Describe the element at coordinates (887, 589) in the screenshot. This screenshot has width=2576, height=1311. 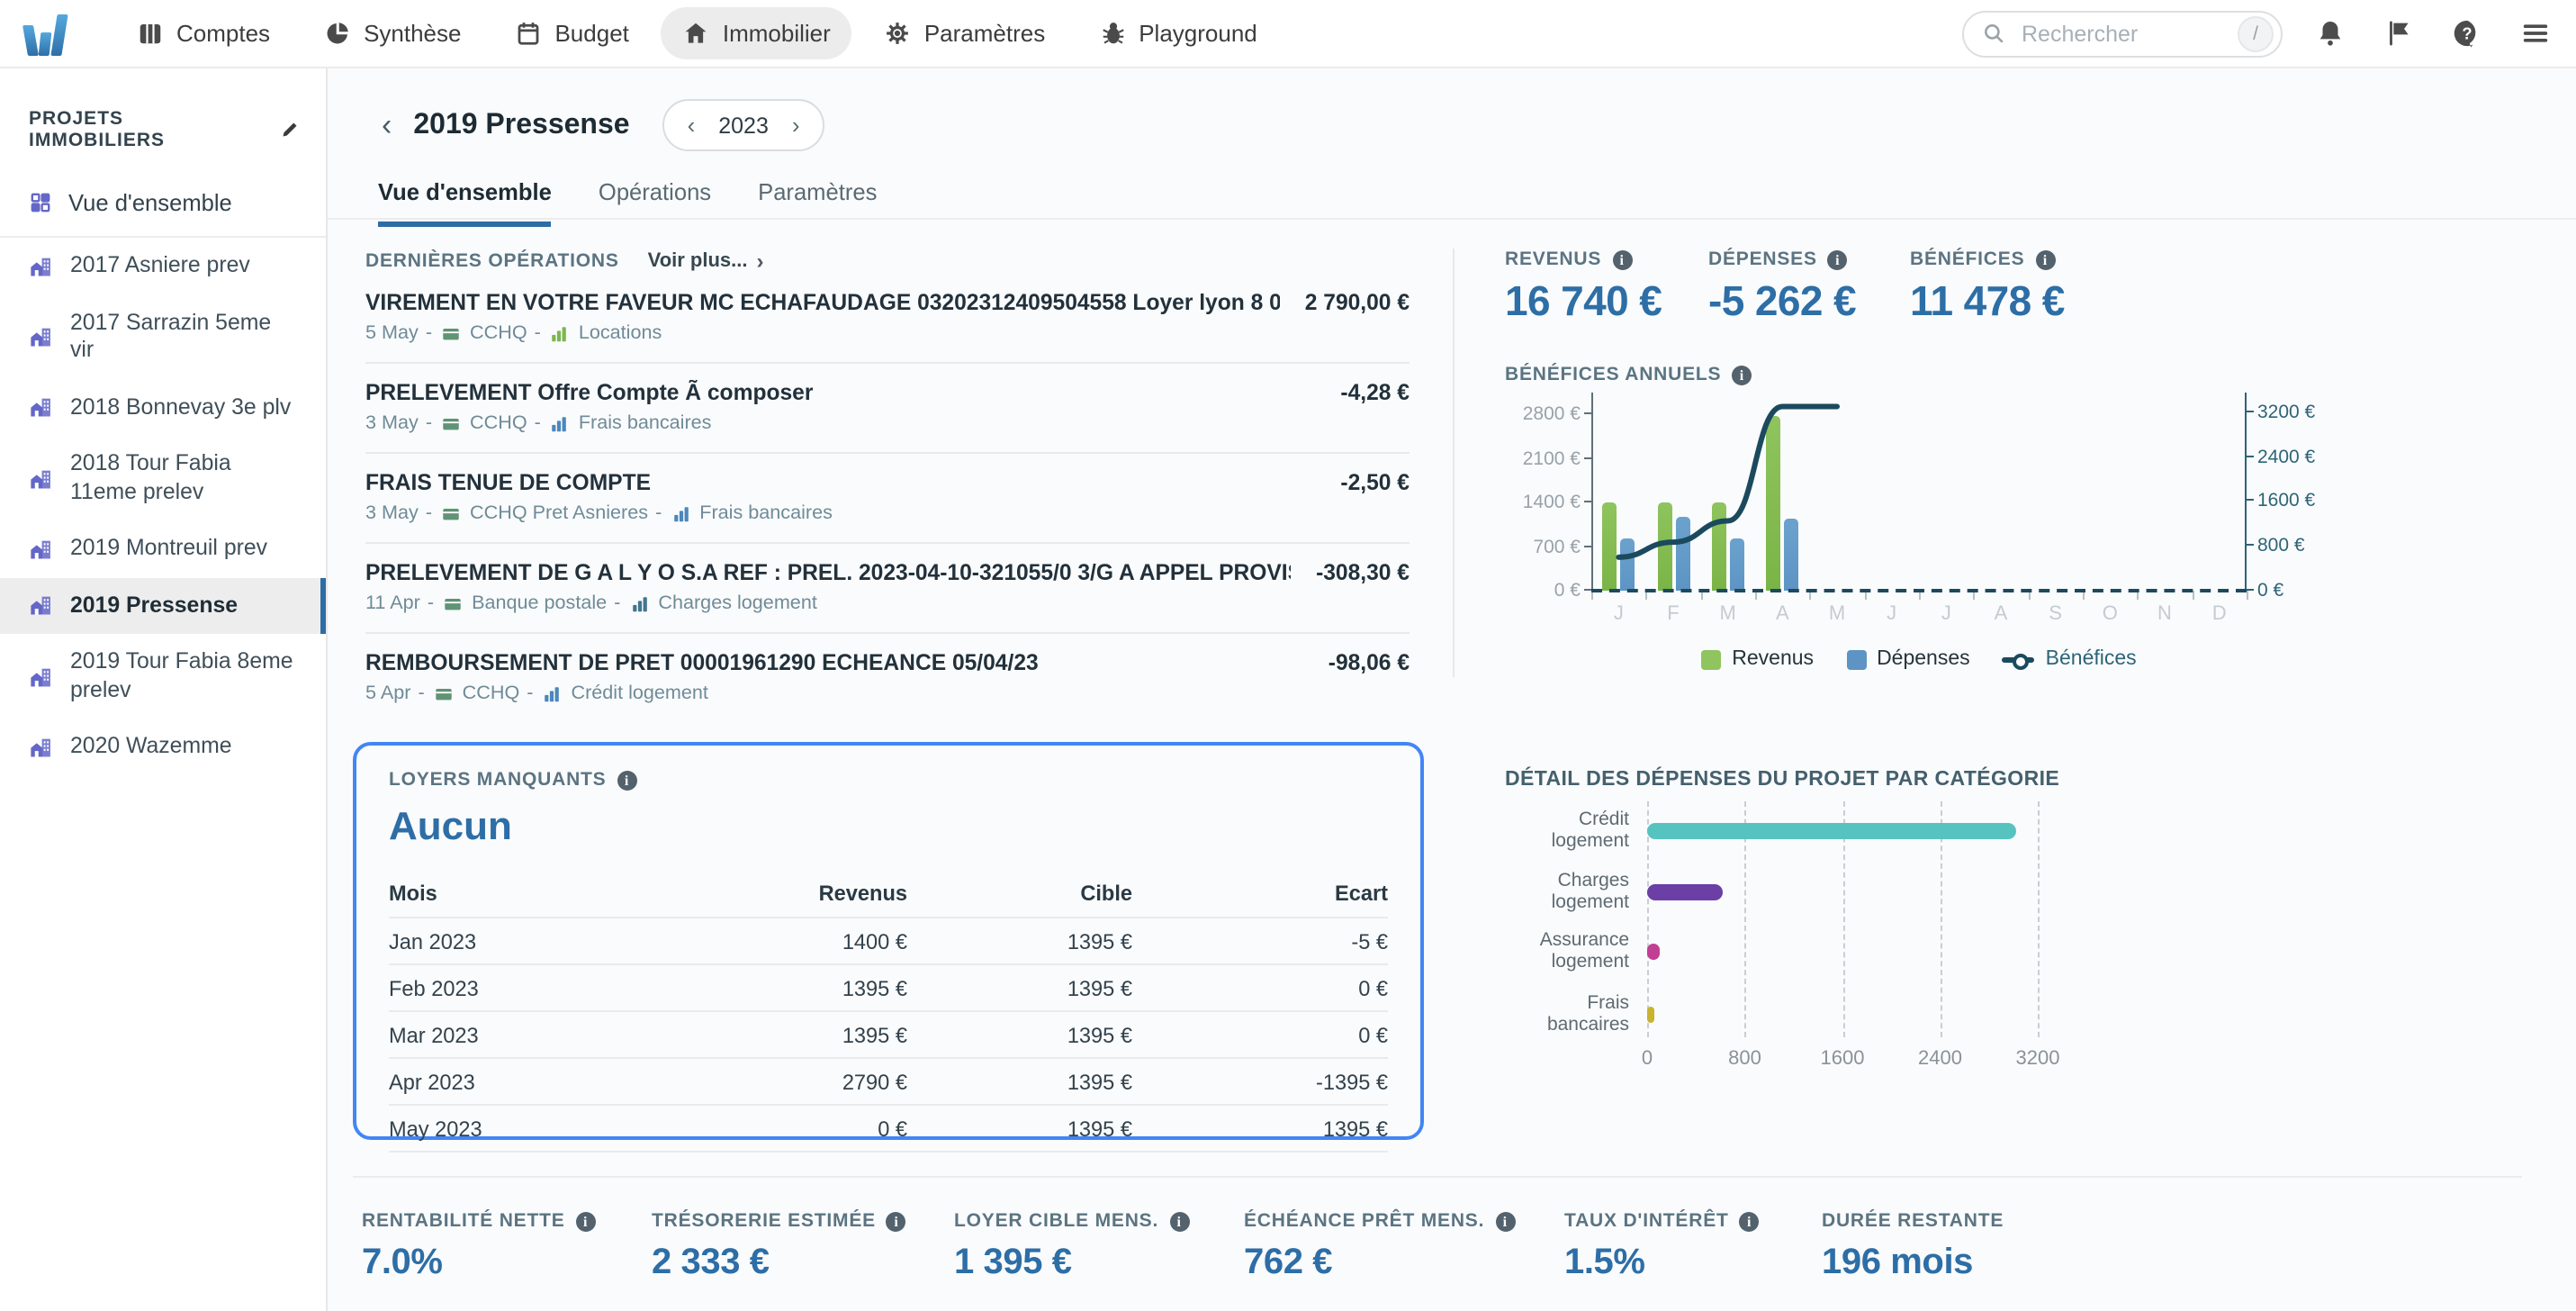
I see `operation-row: PRELEVEMENT DE G A L Y O S.A REF` at that location.